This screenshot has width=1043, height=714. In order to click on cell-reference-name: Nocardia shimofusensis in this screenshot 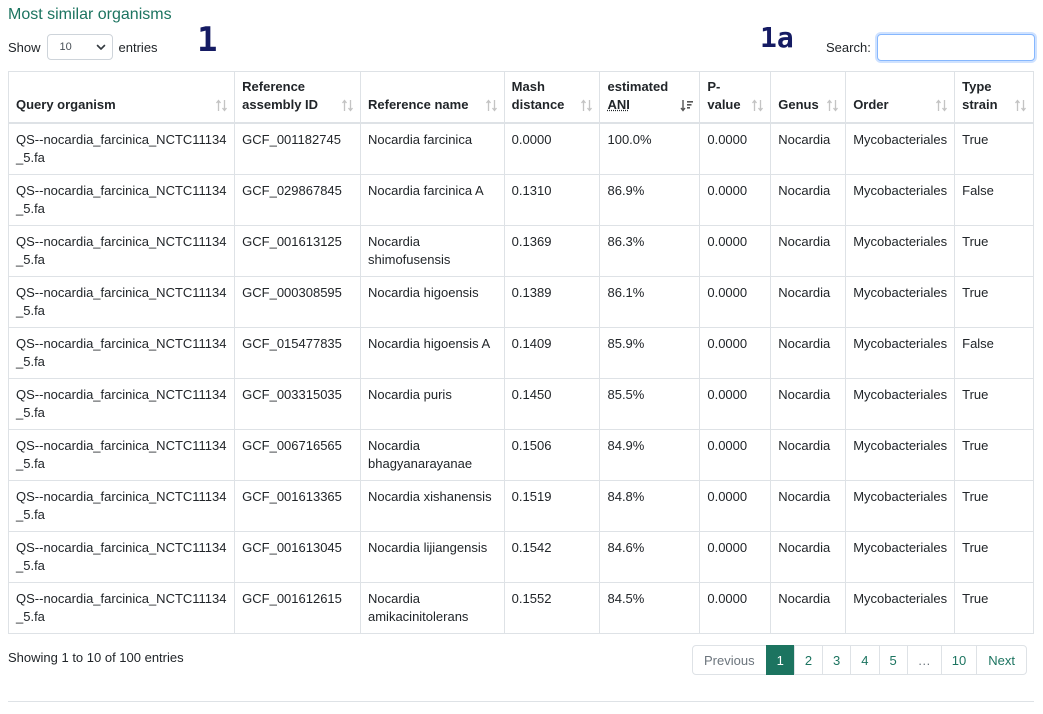, I will do `click(432, 251)`.